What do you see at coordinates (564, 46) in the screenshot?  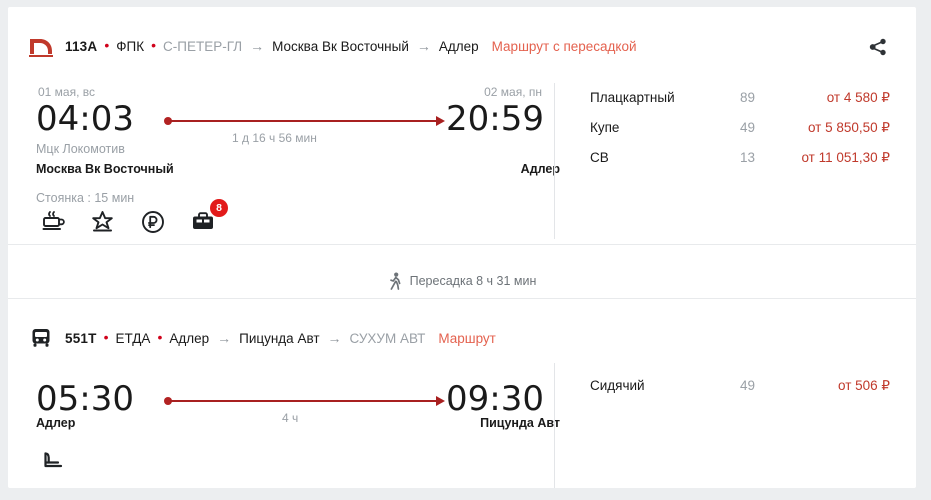 I see `train-route-link: Маршрут с пересадкой` at bounding box center [564, 46].